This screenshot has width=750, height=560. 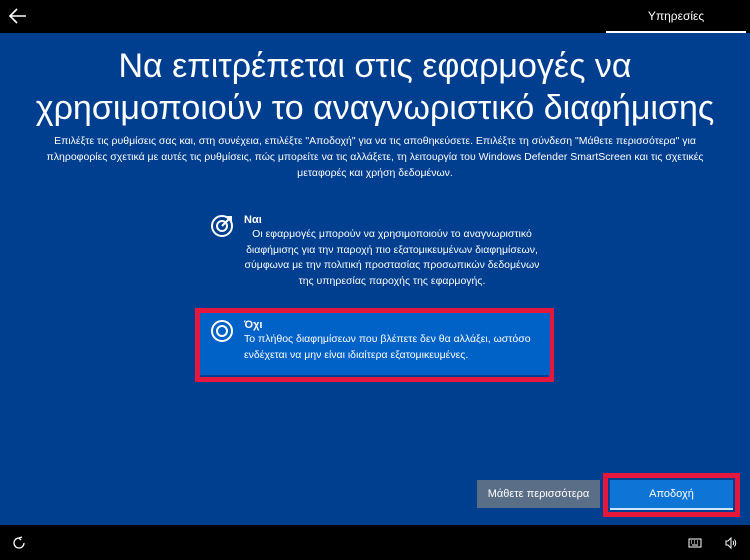 What do you see at coordinates (375, 542) in the screenshot?
I see `bottom-bar` at bounding box center [375, 542].